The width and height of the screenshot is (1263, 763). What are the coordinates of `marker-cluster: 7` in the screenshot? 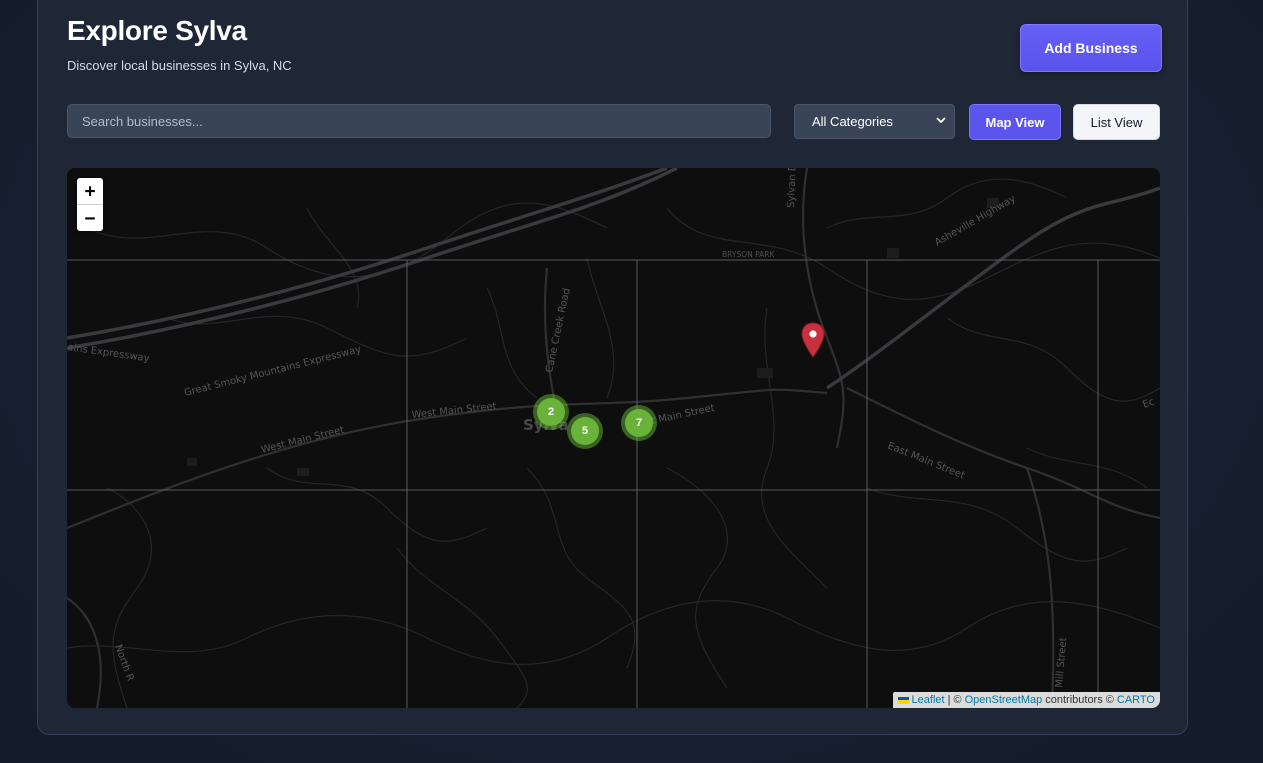 It's located at (639, 423).